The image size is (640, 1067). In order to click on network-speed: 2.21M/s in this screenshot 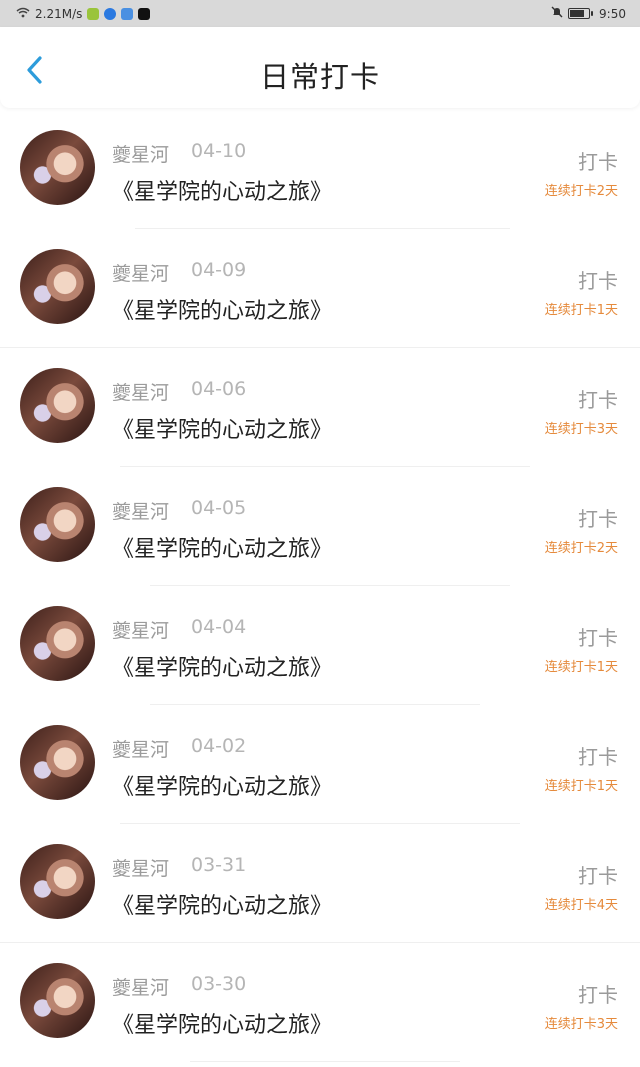, I will do `click(59, 13)`.